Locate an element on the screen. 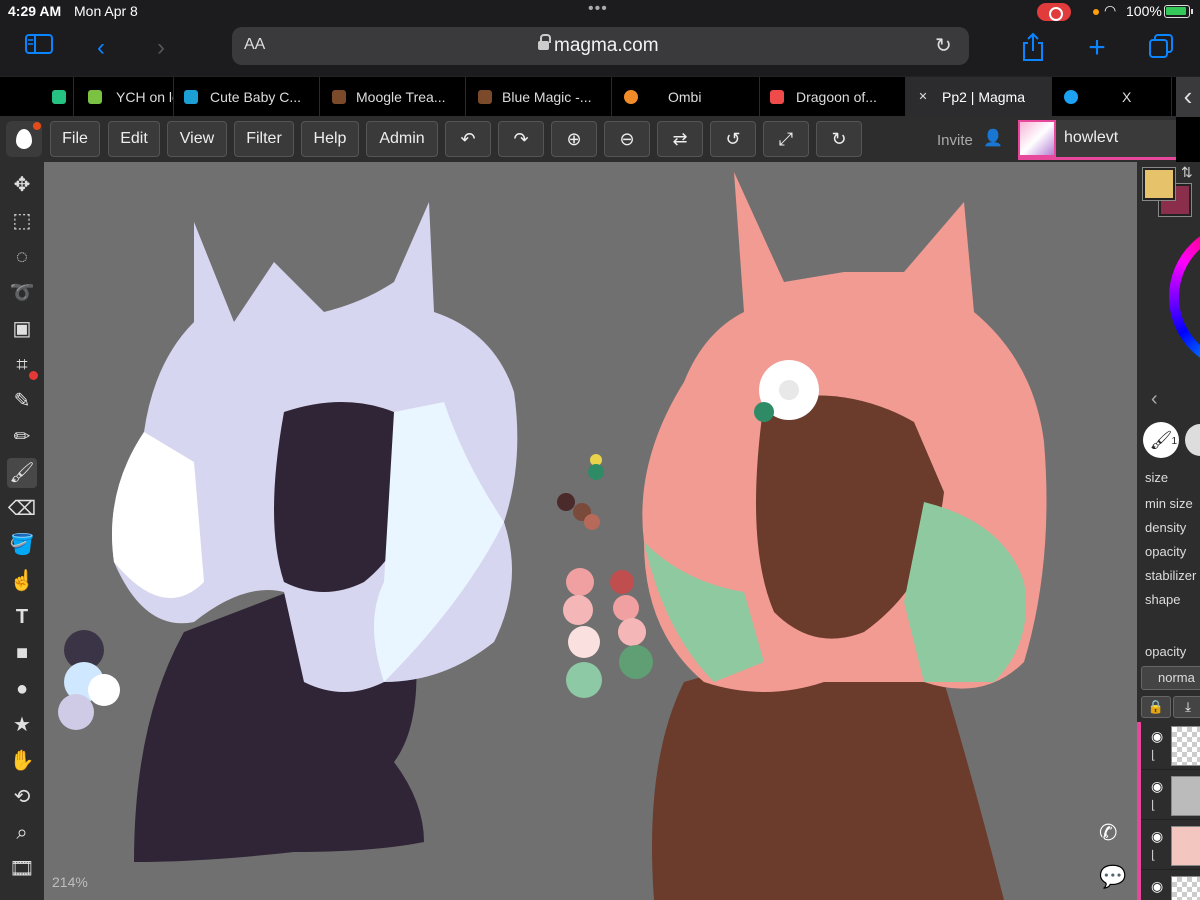 This screenshot has width=1200, height=900. phone-icon: ✆ is located at coordinates (1108, 833).